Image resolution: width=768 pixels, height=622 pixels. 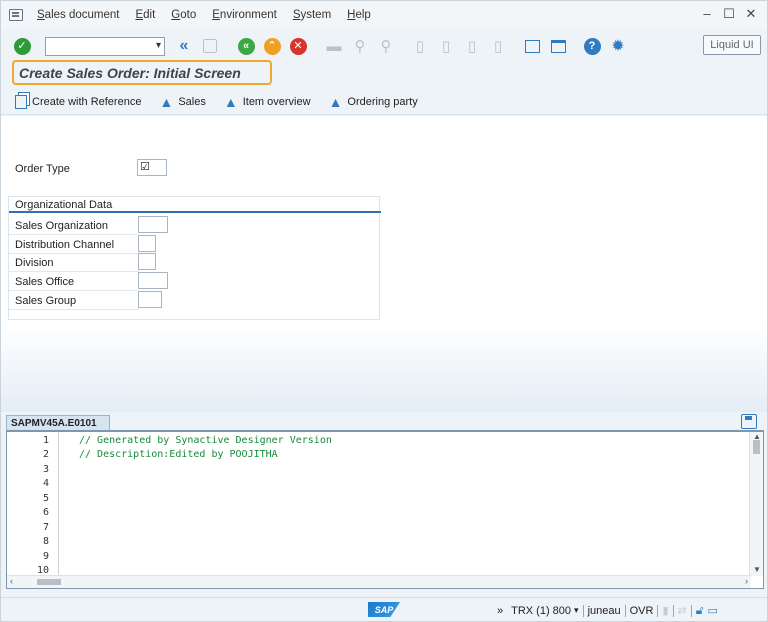 I want to click on next-page-button: ▯, so click(x=472, y=46).